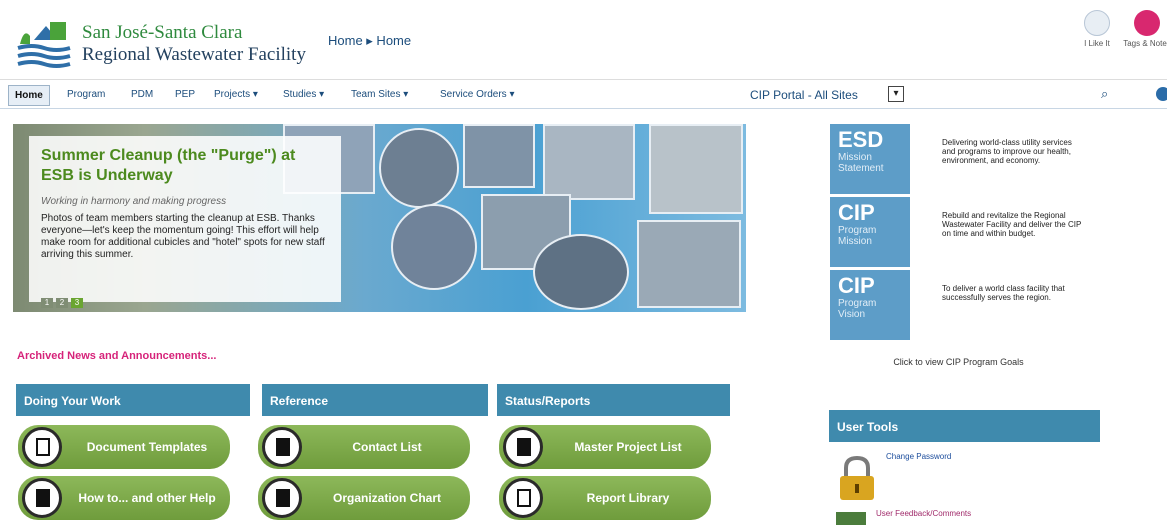 This screenshot has height=525, width=1167. What do you see at coordinates (628, 498) in the screenshot?
I see `button-label: Report Library` at bounding box center [628, 498].